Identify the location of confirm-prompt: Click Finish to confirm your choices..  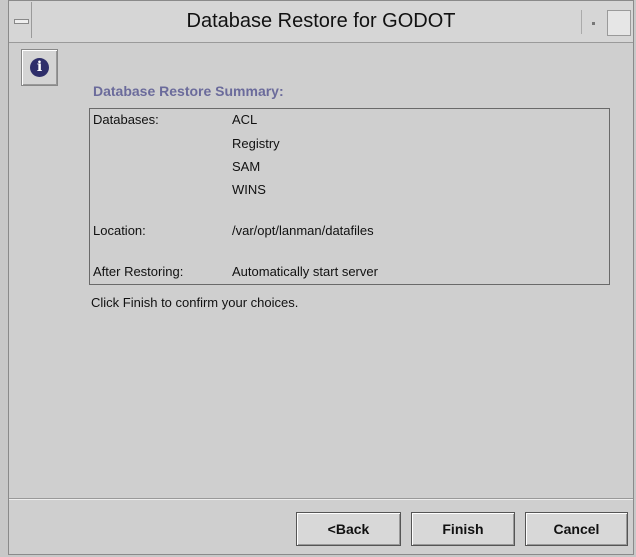
(195, 302).